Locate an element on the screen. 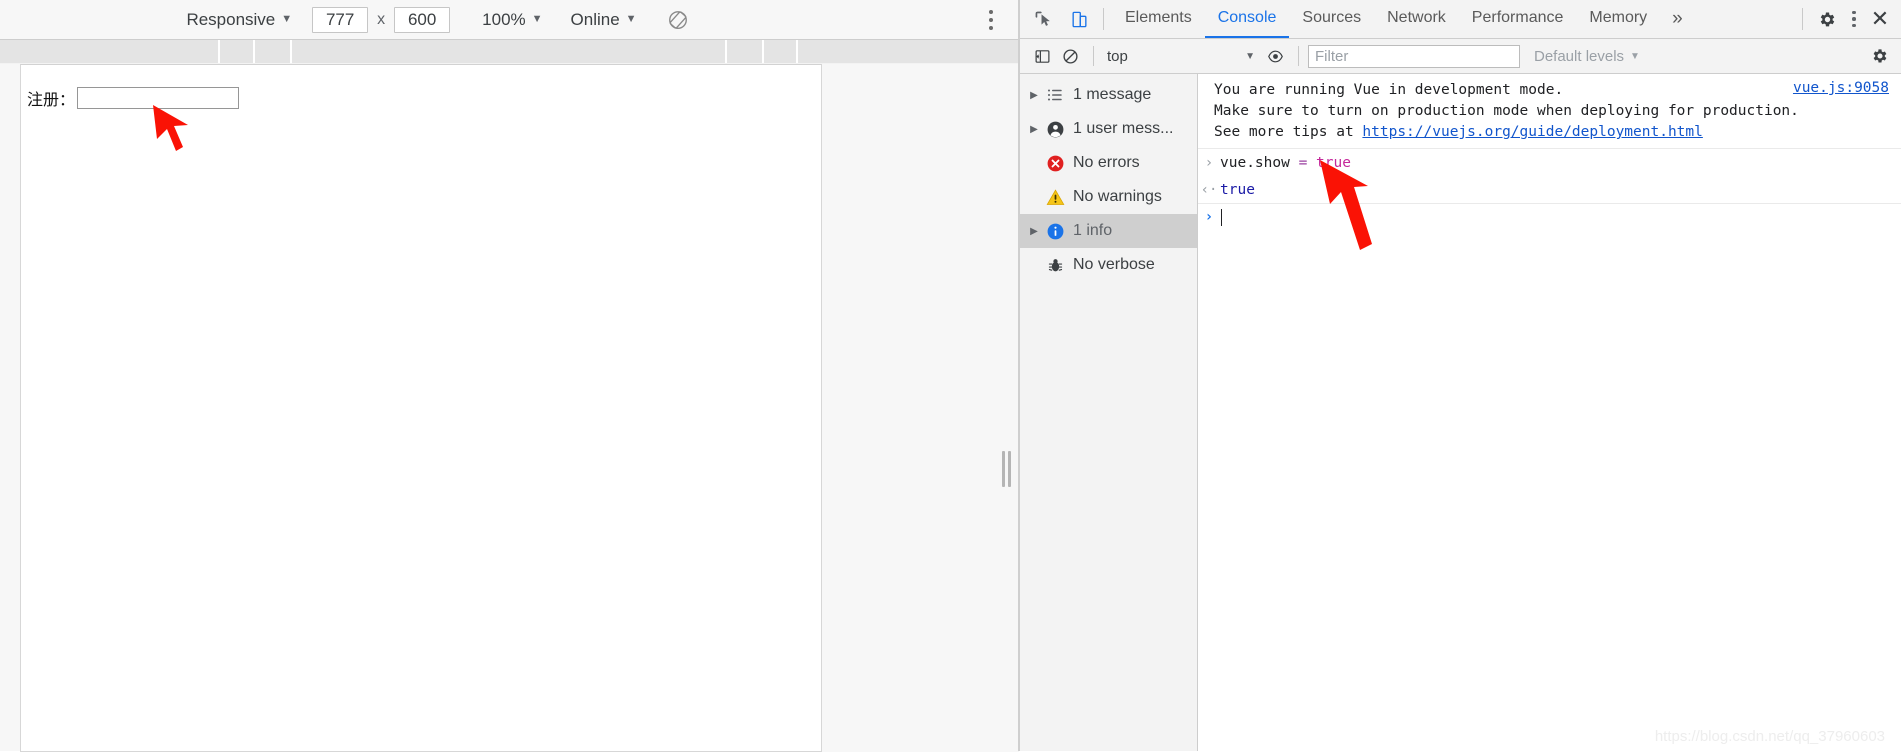  registration-input is located at coordinates (158, 98).